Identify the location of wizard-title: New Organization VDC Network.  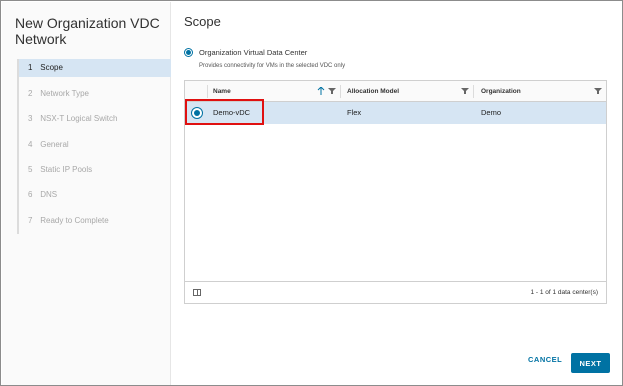
(87, 31).